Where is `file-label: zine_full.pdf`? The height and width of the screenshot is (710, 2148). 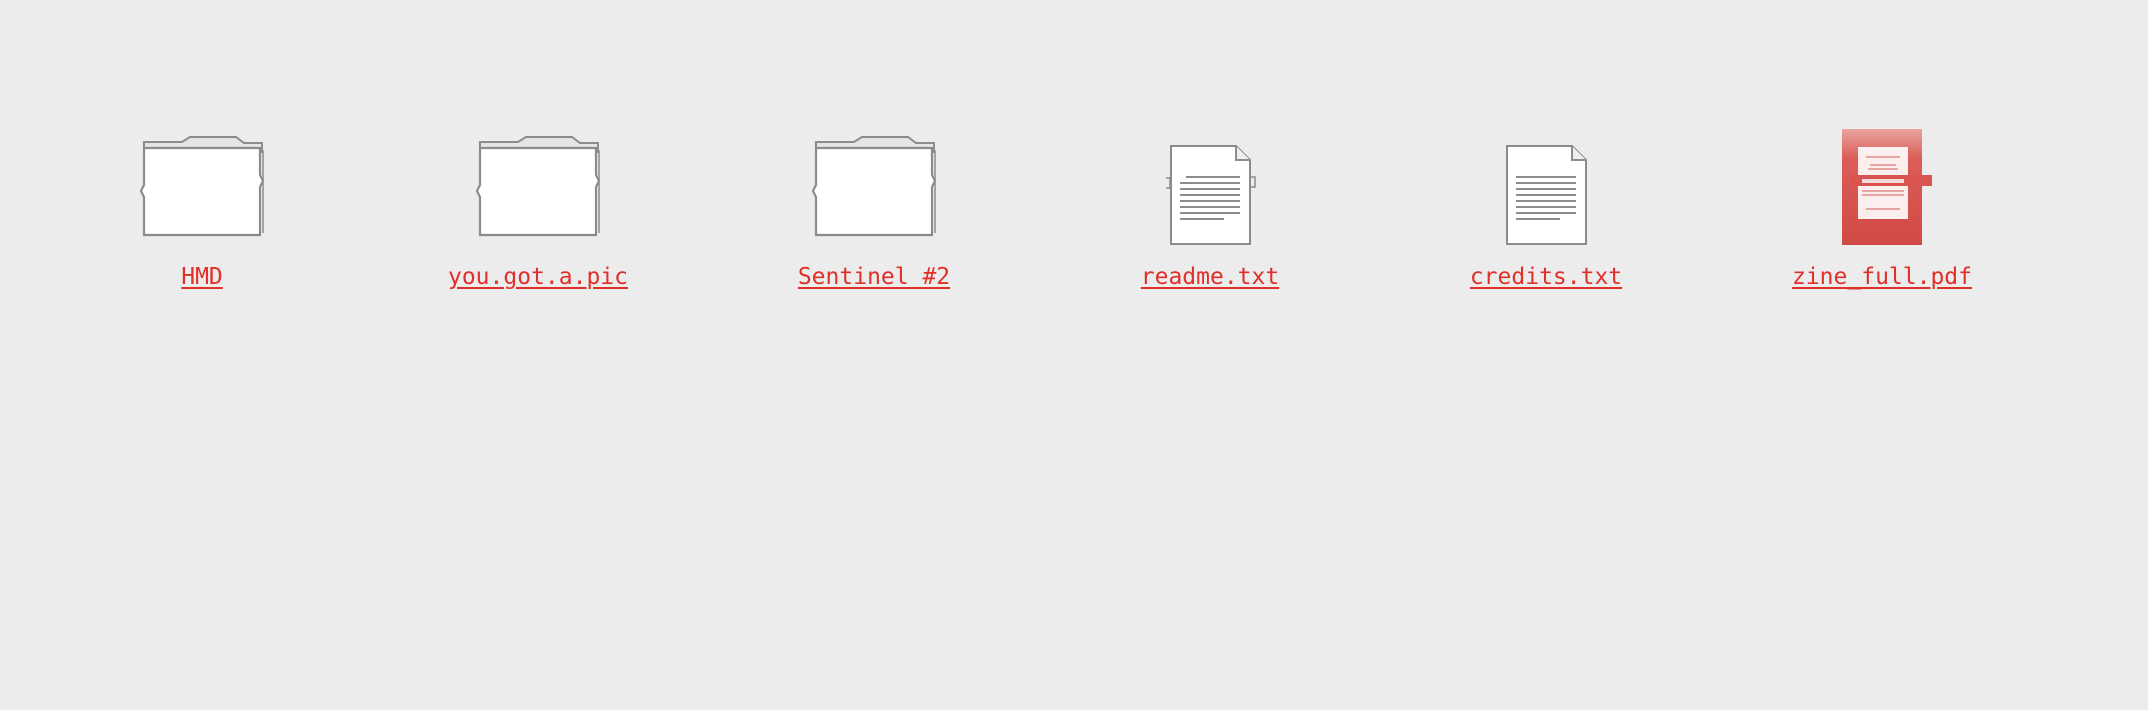
file-label: zine_full.pdf is located at coordinates (1882, 277).